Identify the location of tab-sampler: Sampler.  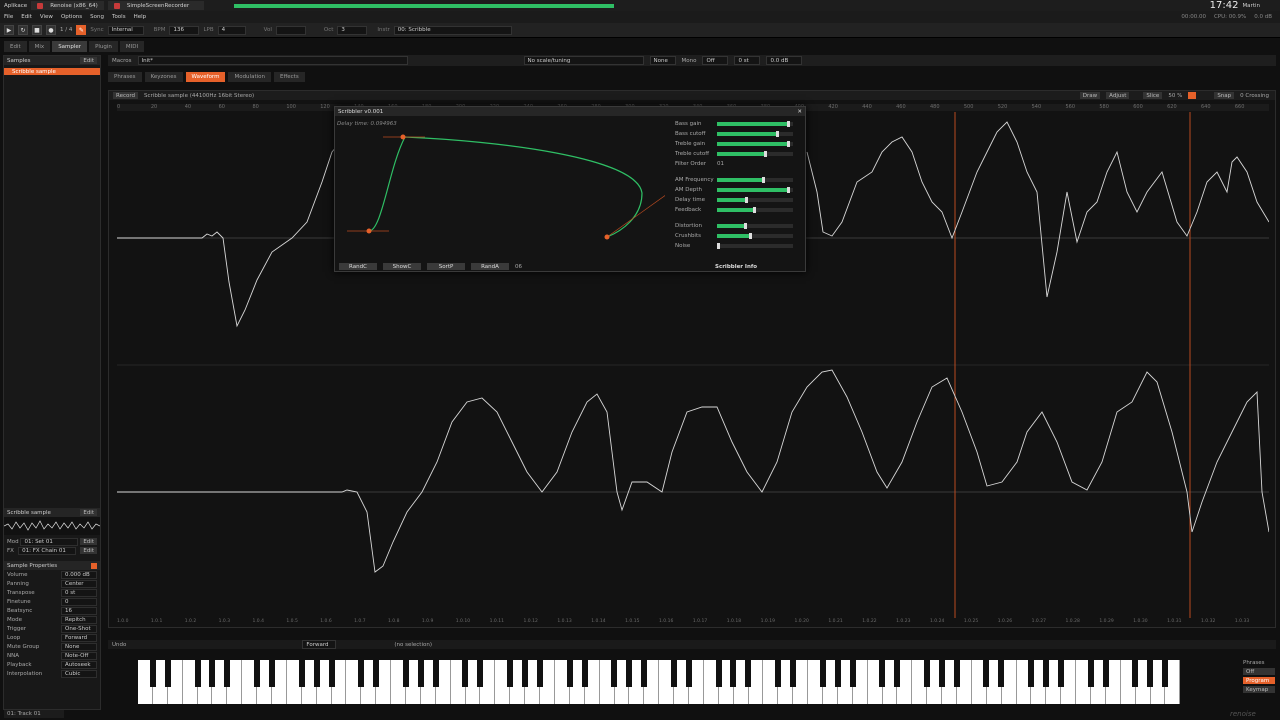
(70, 46).